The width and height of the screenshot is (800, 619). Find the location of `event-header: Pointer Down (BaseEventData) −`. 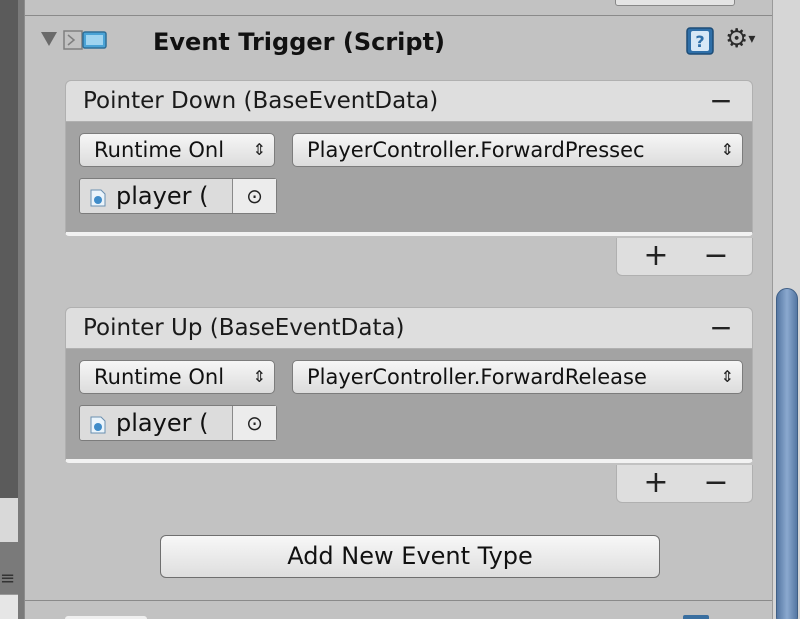

event-header: Pointer Down (BaseEventData) − is located at coordinates (409, 101).